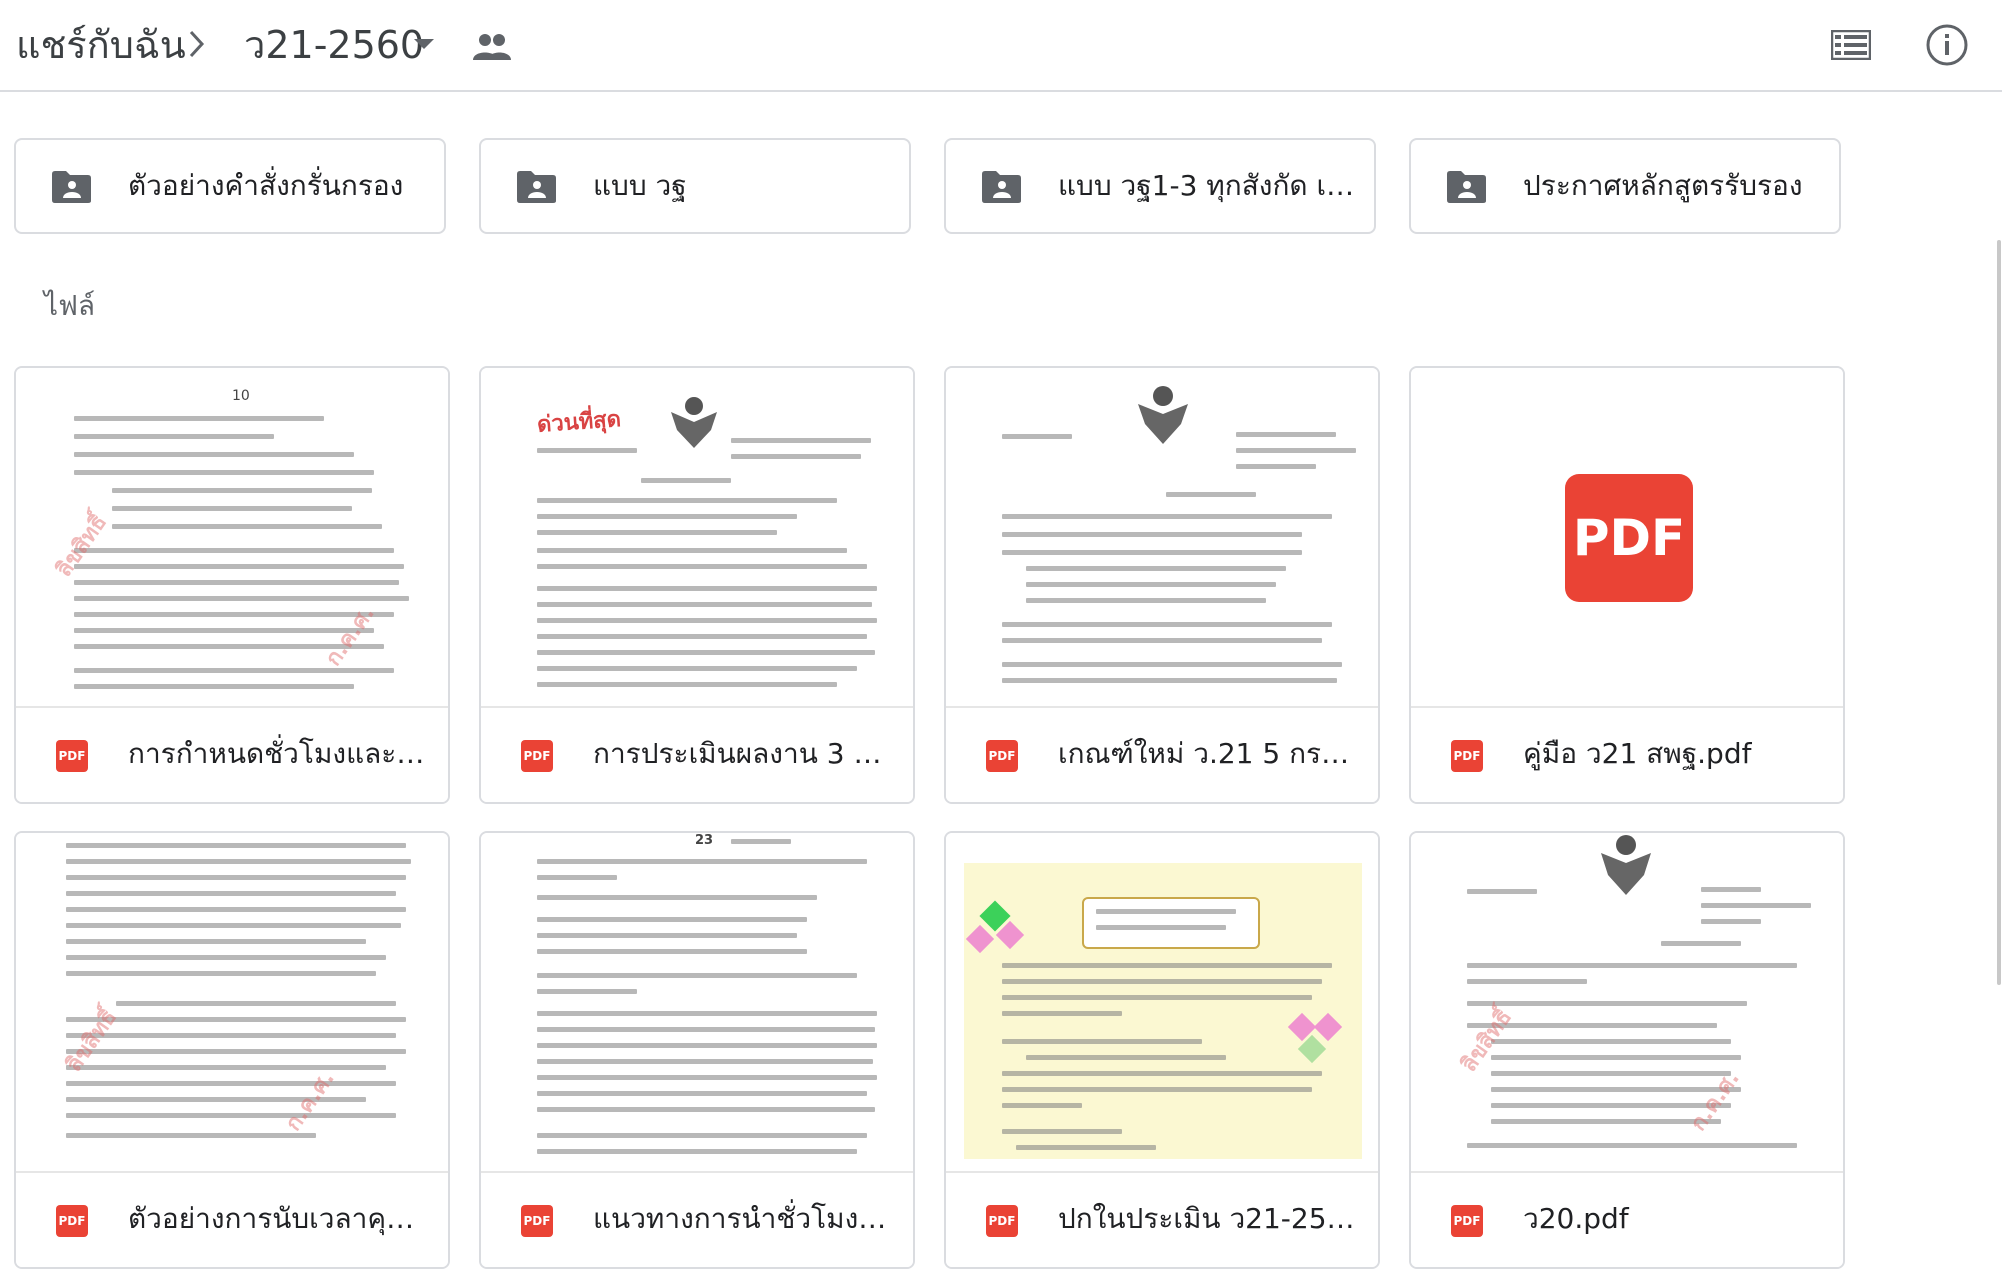 The width and height of the screenshot is (2002, 1269). What do you see at coordinates (579, 422) in the screenshot?
I see `urgent-stamp: ด่วนที่สุด` at bounding box center [579, 422].